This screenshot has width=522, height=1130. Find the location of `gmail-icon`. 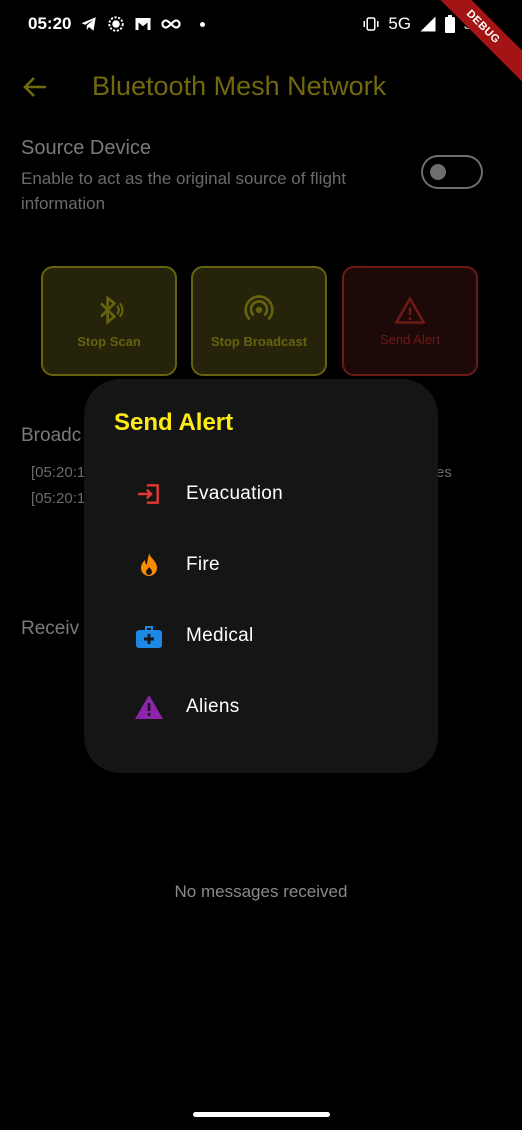

gmail-icon is located at coordinates (143, 24).